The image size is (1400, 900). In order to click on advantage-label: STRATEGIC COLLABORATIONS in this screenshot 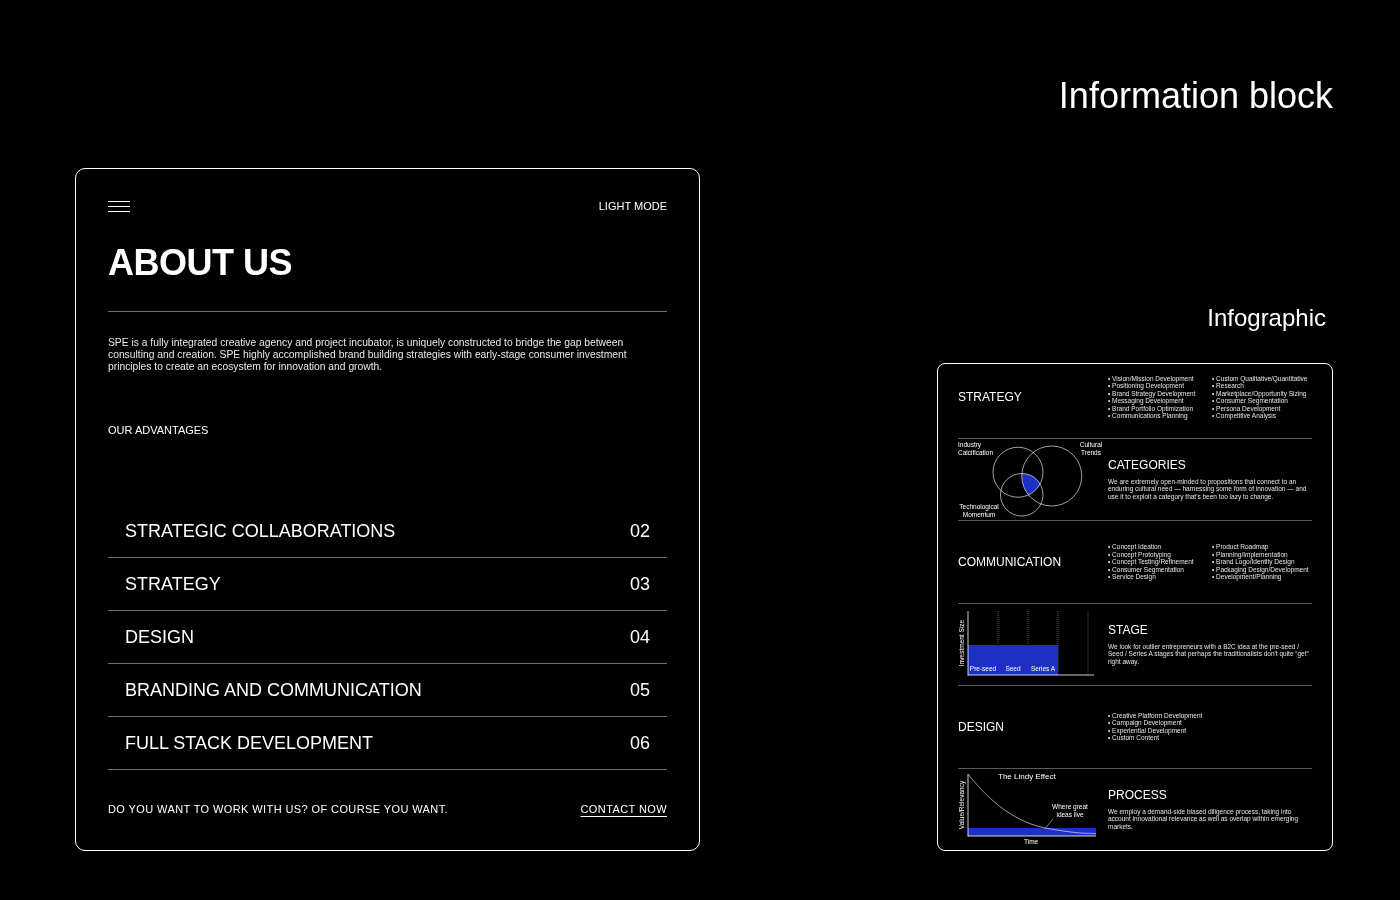, I will do `click(260, 531)`.